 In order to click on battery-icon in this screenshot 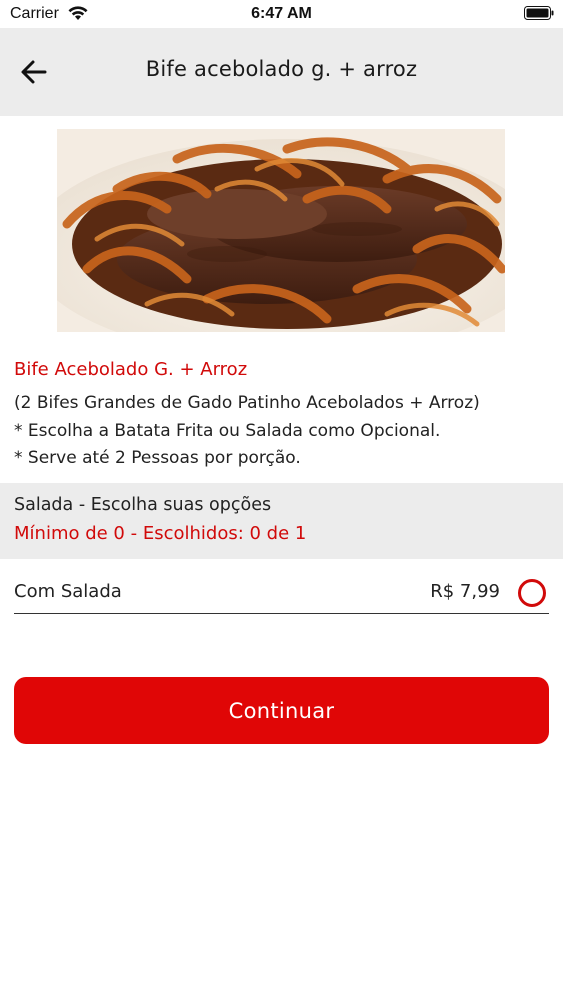, I will do `click(539, 13)`.